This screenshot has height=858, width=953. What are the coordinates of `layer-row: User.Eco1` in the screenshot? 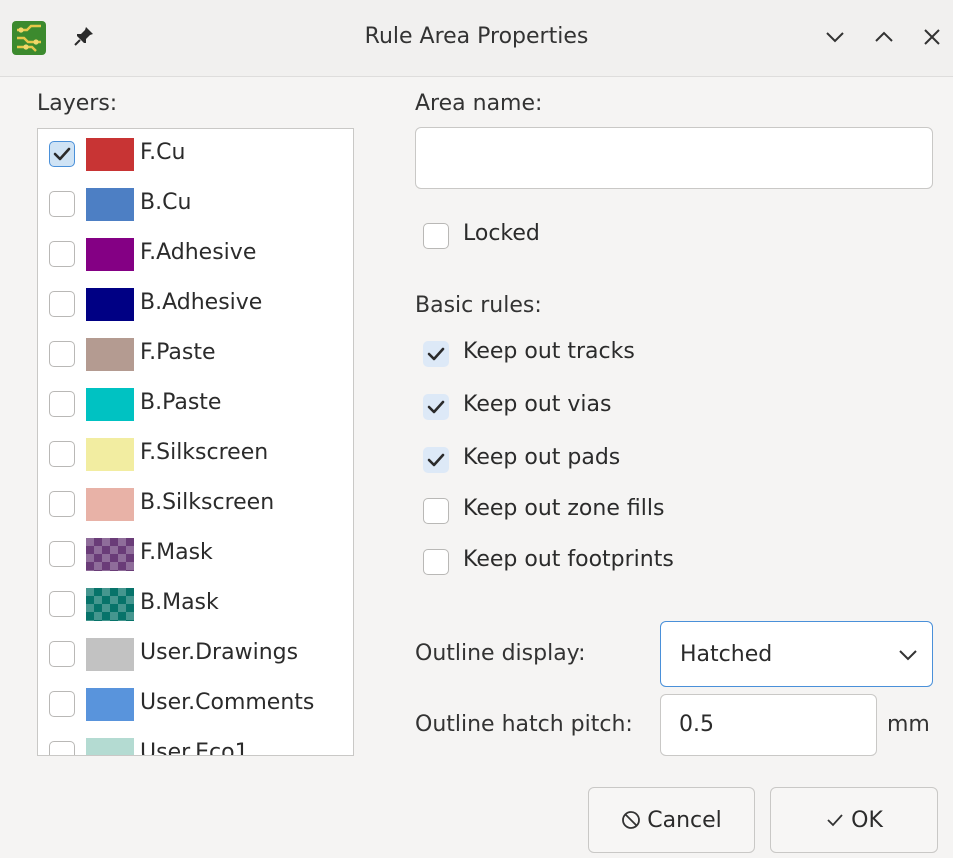 It's located at (195, 742).